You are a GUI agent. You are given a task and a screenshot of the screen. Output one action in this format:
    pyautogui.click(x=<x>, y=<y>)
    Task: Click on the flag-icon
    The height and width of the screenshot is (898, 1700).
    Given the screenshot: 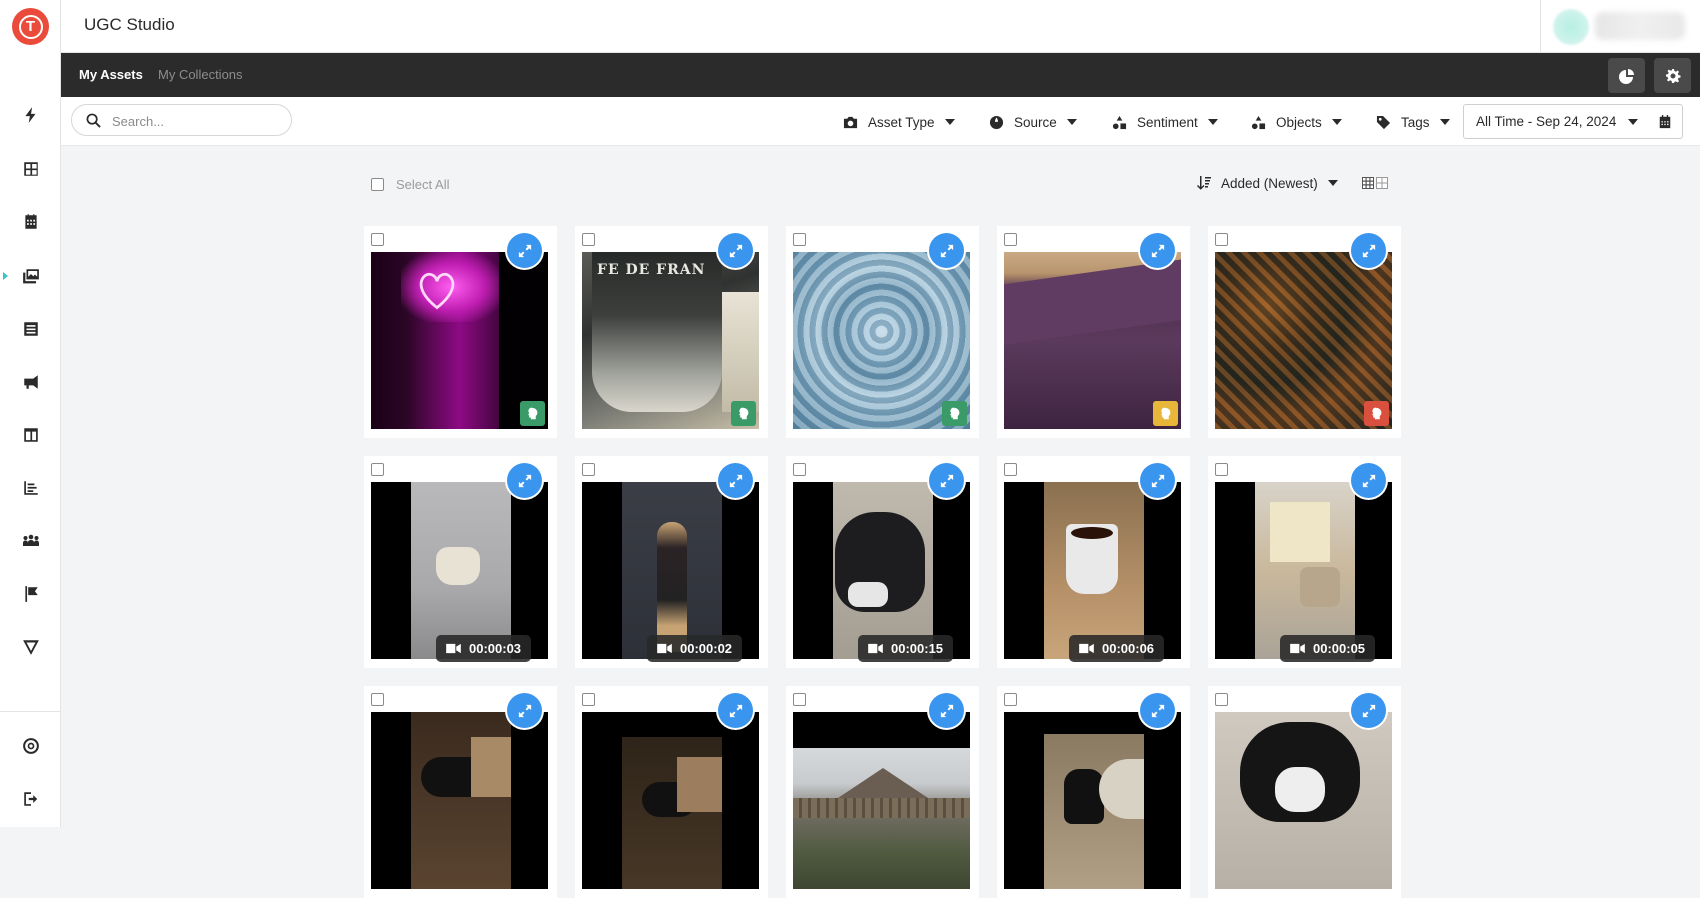 What is the action you would take?
    pyautogui.click(x=30, y=594)
    